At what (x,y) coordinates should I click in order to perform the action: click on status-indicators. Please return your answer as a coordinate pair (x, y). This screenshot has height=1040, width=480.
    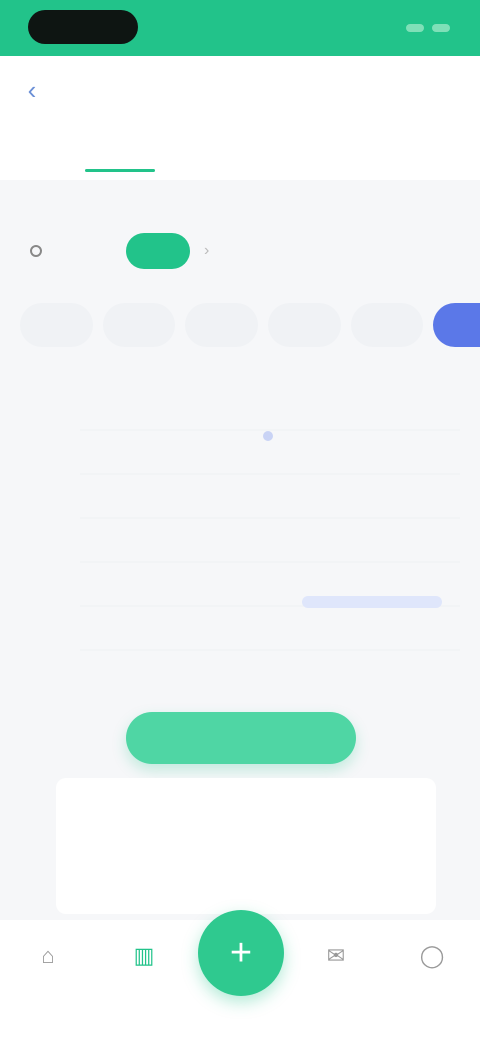
    Looking at the image, I should click on (428, 28).